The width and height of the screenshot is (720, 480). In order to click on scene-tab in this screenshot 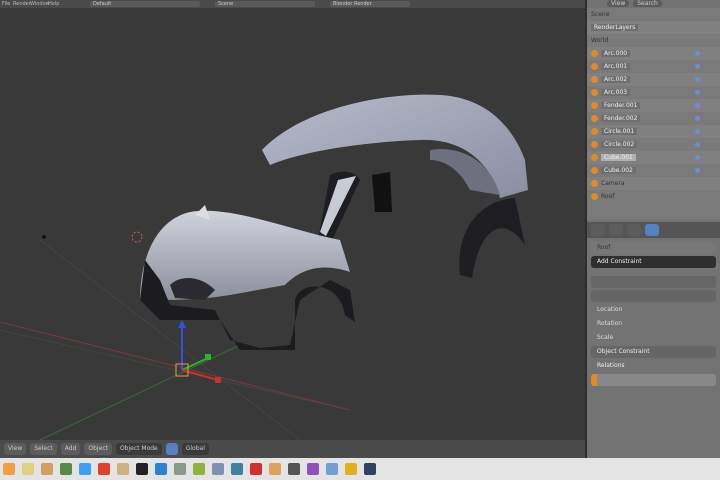, I will do `click(616, 230)`.